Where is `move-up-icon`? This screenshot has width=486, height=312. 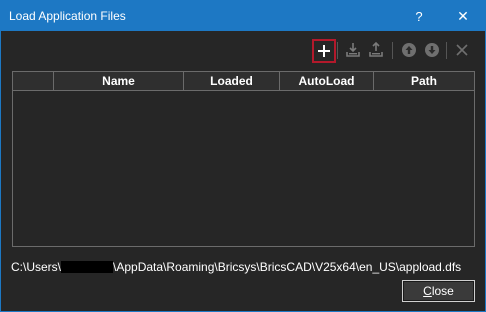 move-up-icon is located at coordinates (409, 50).